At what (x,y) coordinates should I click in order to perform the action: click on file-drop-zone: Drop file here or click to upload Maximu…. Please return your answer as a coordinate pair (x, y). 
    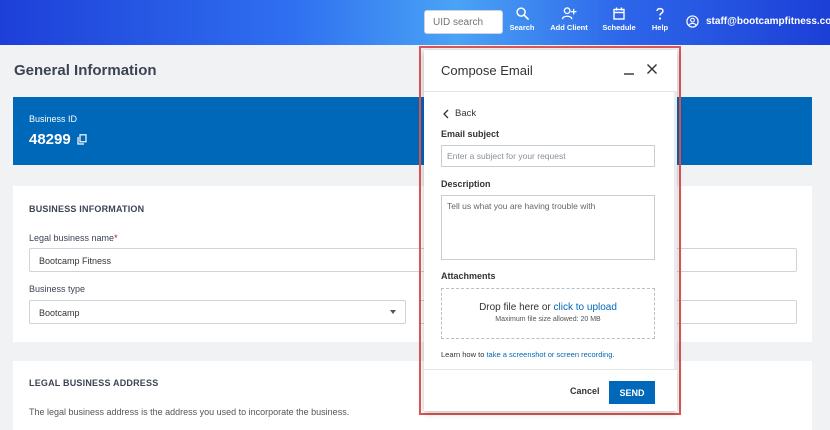
    Looking at the image, I should click on (548, 313).